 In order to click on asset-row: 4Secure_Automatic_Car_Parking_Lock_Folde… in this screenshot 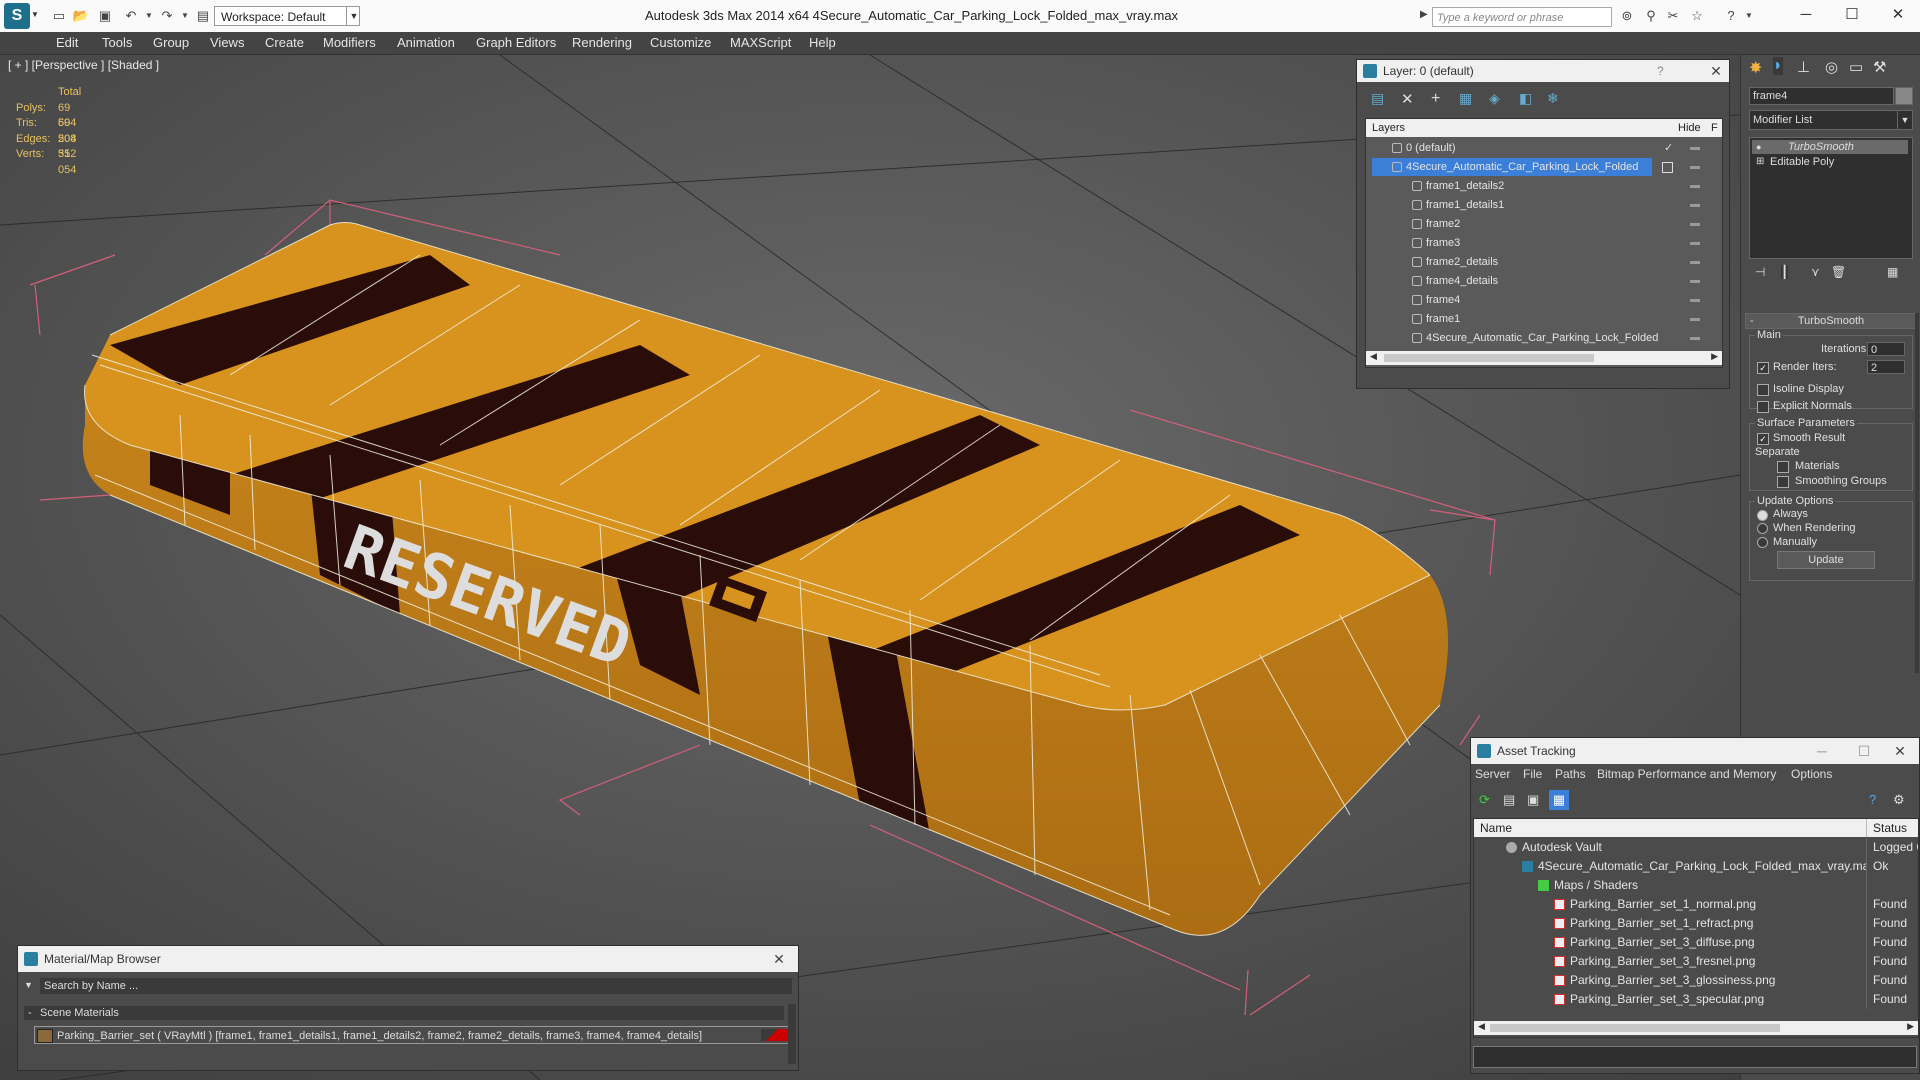, I will do `click(1698, 866)`.